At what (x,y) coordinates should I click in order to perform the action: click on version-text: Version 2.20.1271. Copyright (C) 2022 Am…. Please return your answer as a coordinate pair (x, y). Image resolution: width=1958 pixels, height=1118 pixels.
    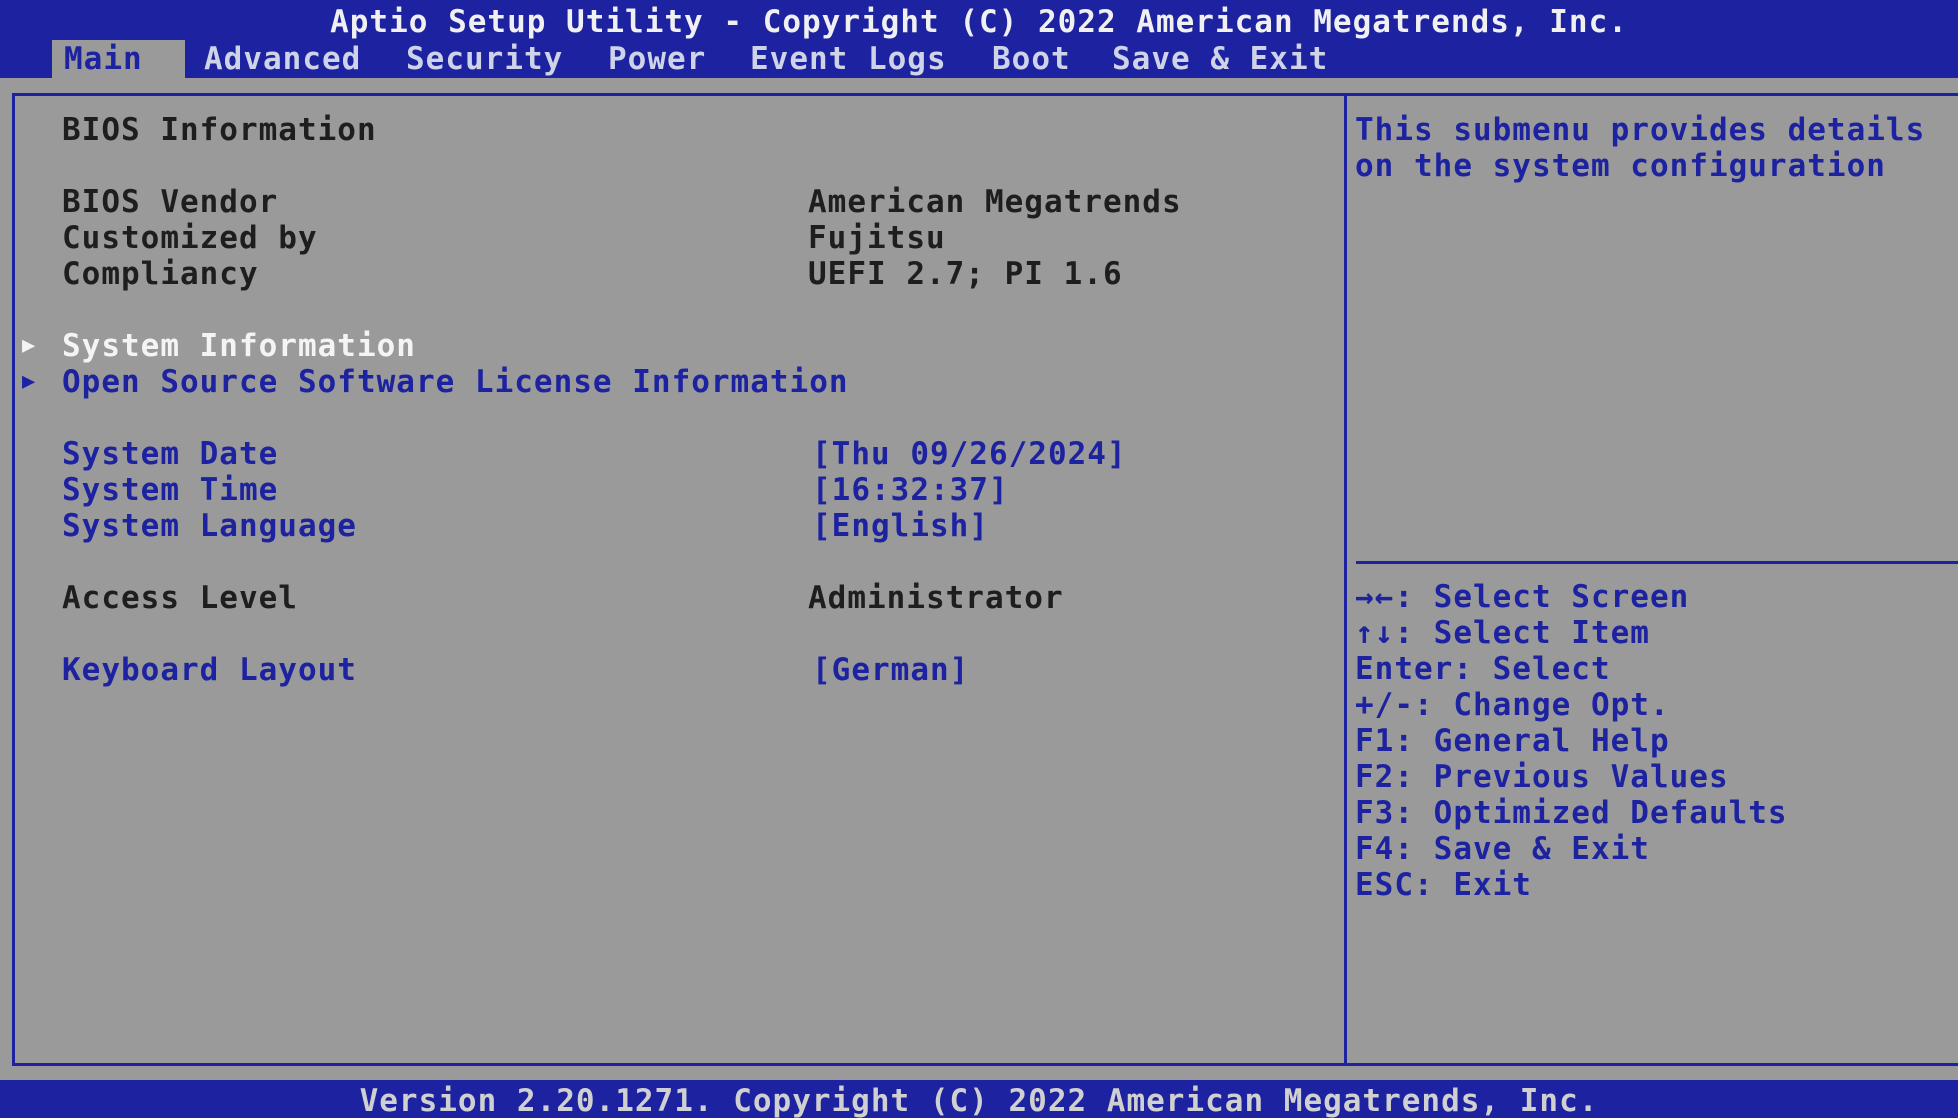
    Looking at the image, I should click on (979, 1100).